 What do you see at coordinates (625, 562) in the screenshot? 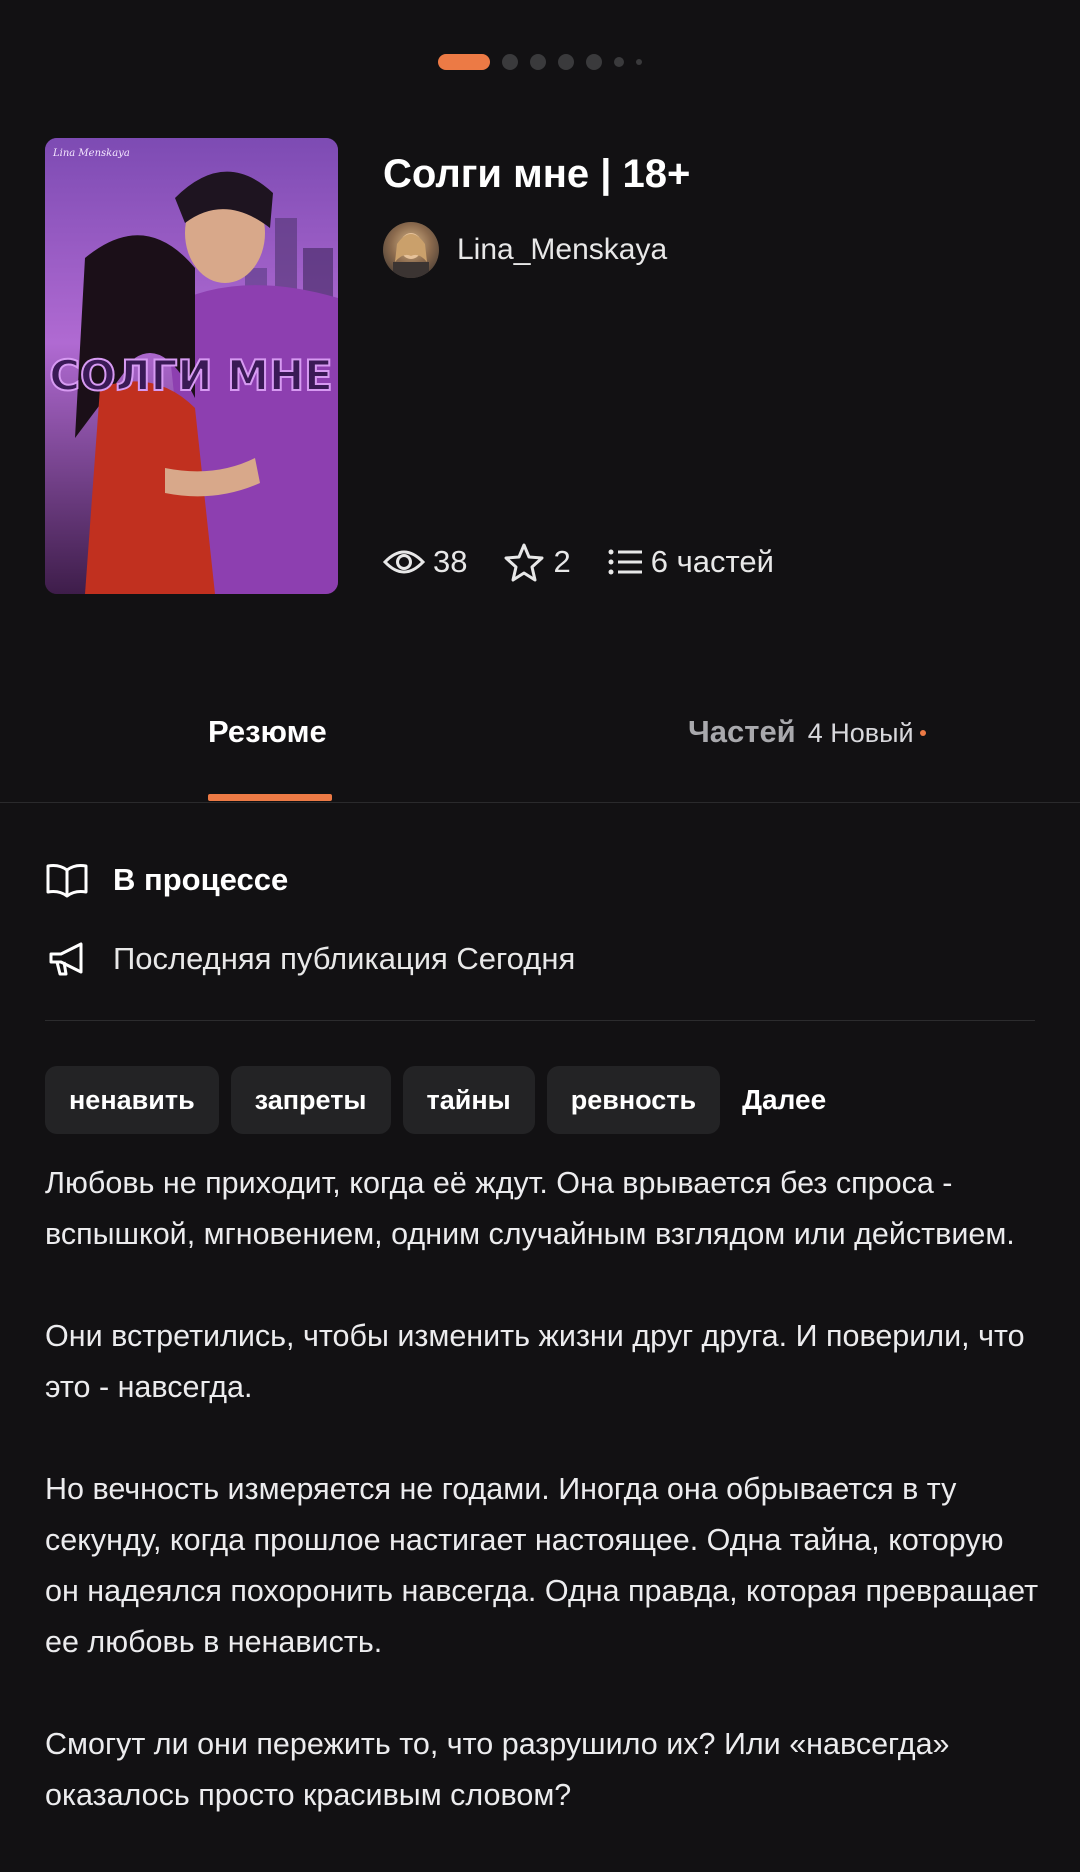
I see `list-icon` at bounding box center [625, 562].